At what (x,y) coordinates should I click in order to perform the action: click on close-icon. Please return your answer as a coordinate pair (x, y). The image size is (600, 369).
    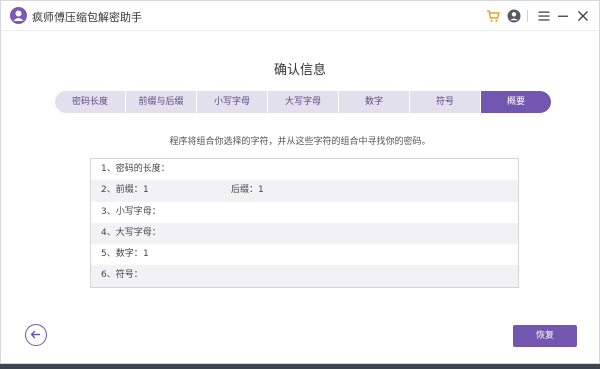
    Looking at the image, I should click on (583, 16).